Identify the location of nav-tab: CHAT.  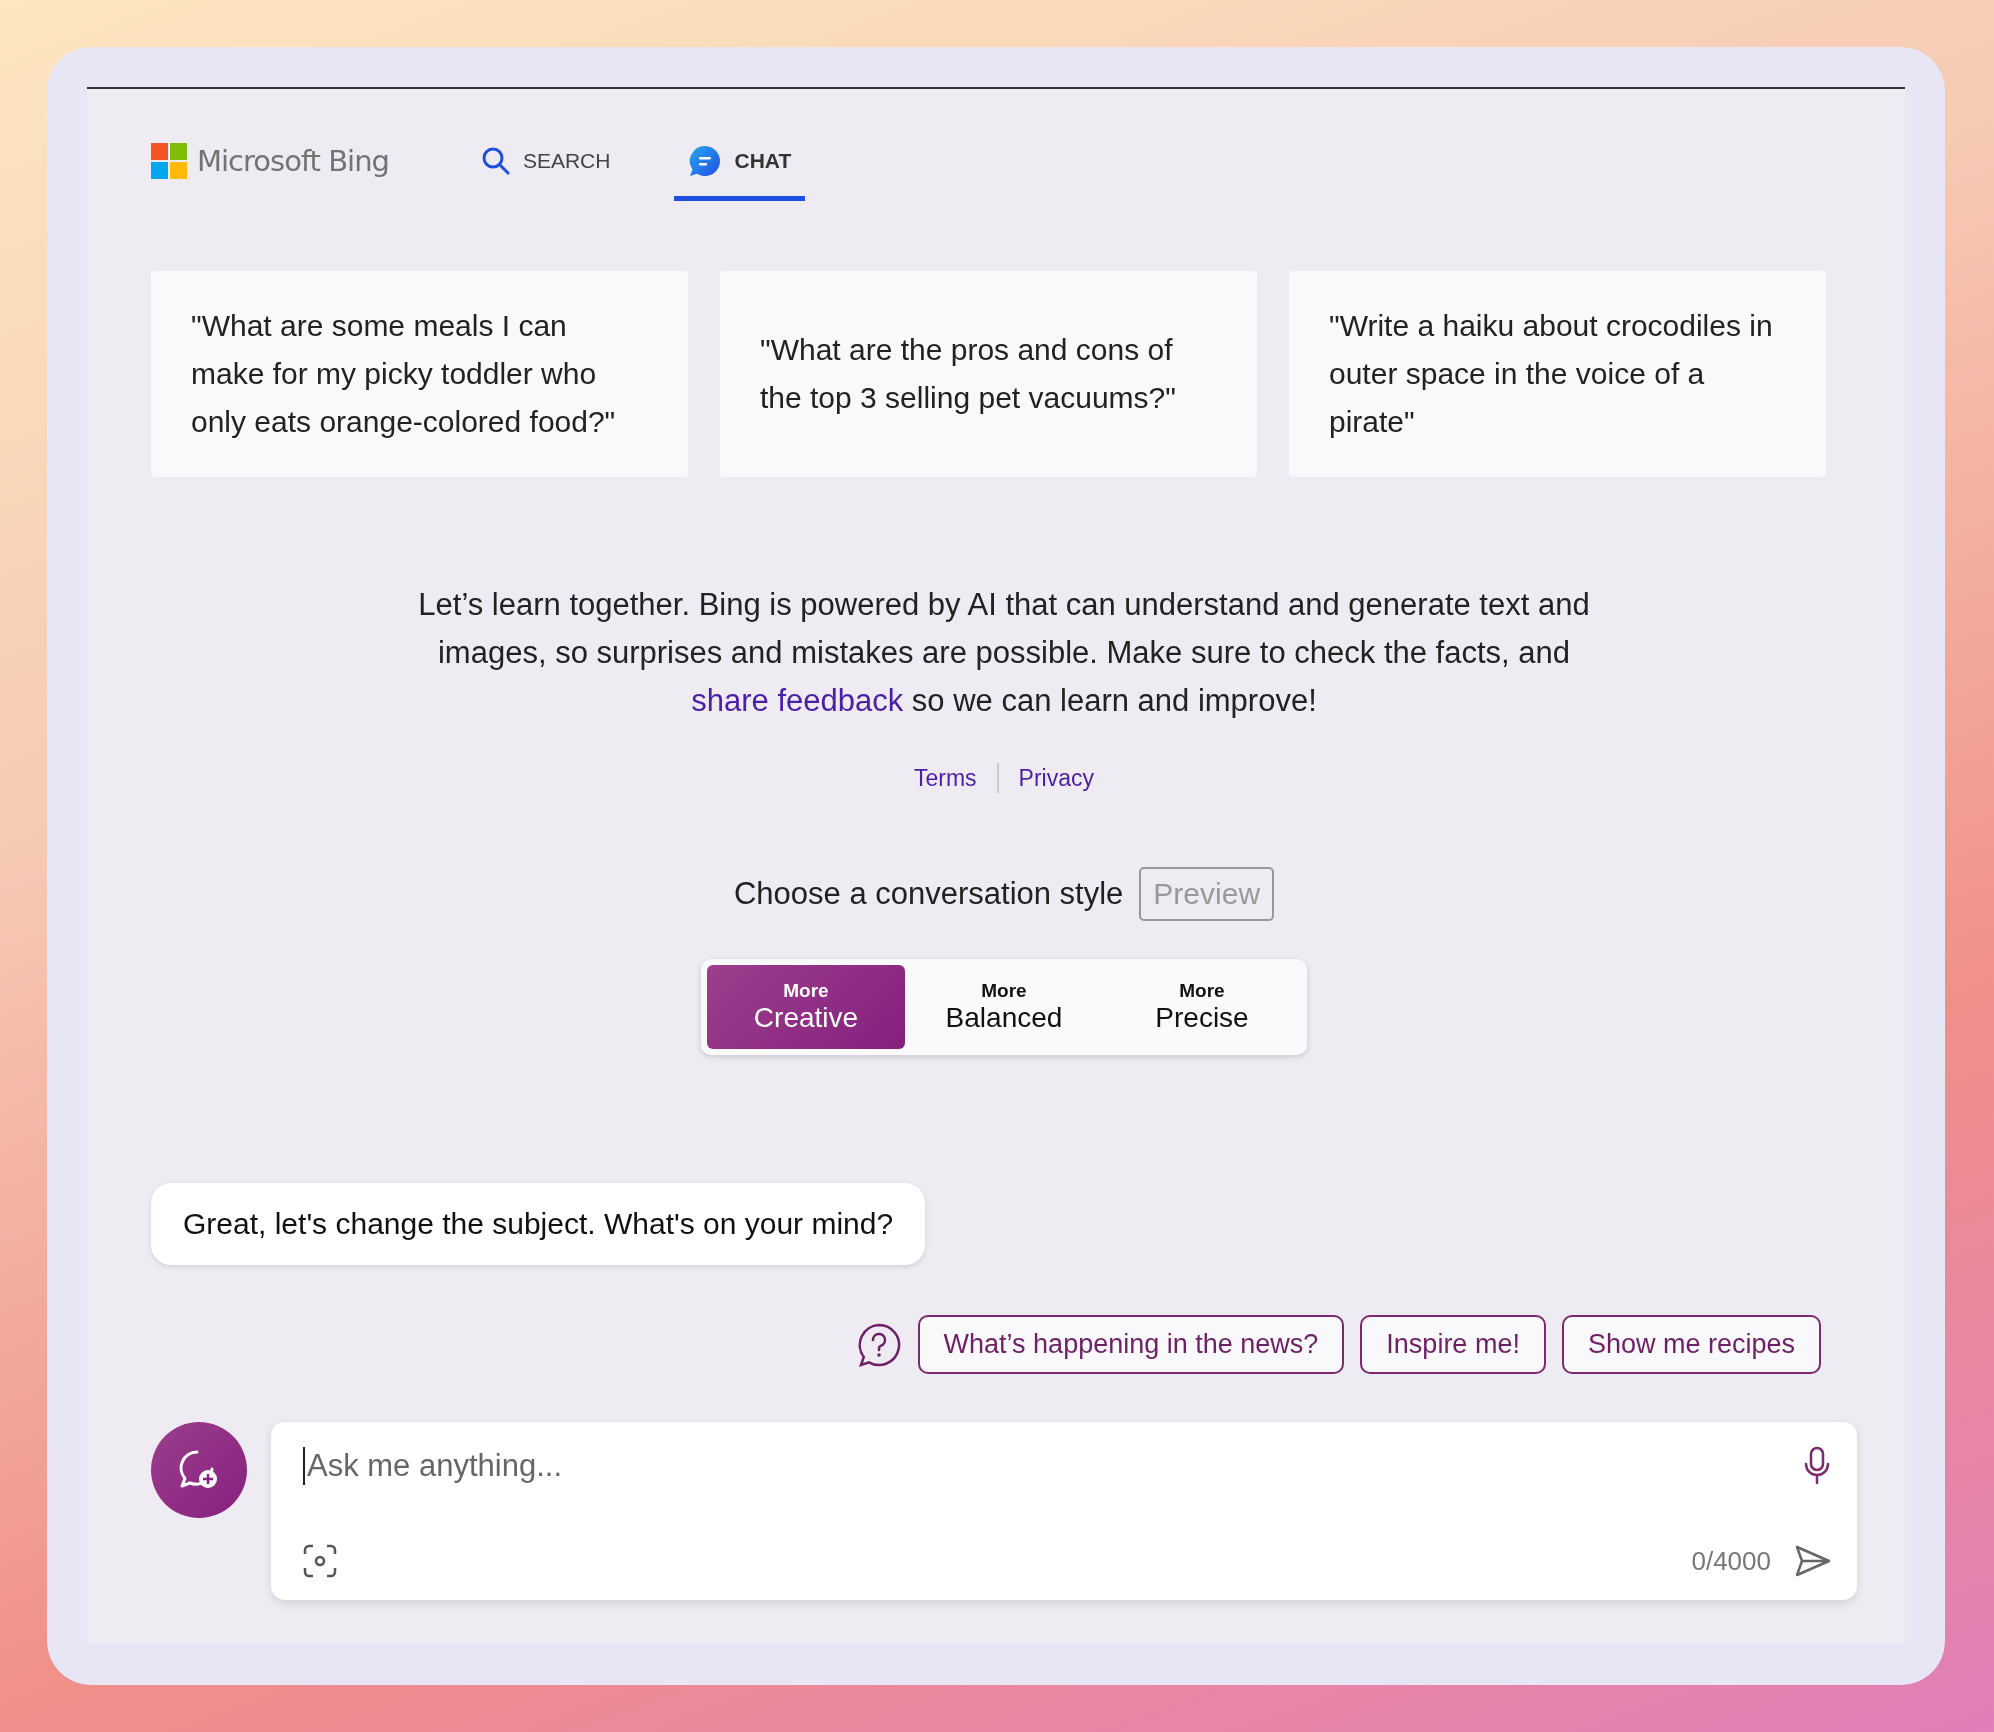
(740, 161).